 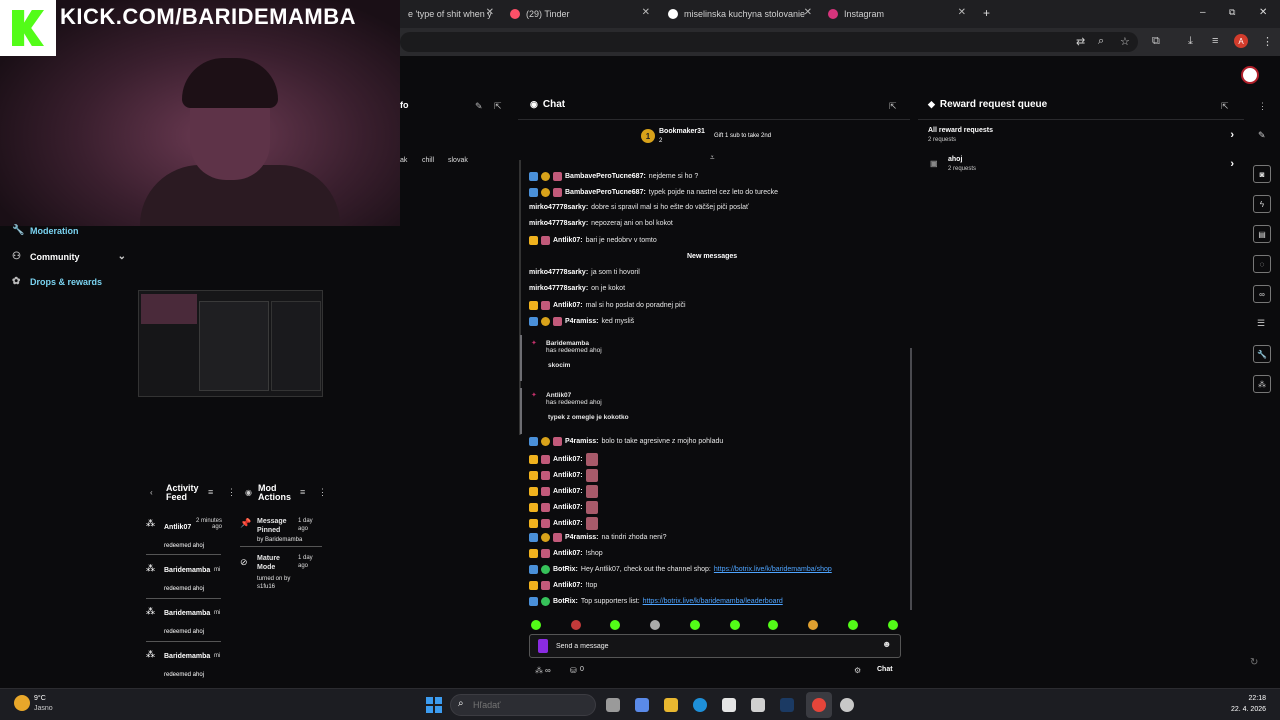 What do you see at coordinates (700, 705) in the screenshot?
I see `edge-icon` at bounding box center [700, 705].